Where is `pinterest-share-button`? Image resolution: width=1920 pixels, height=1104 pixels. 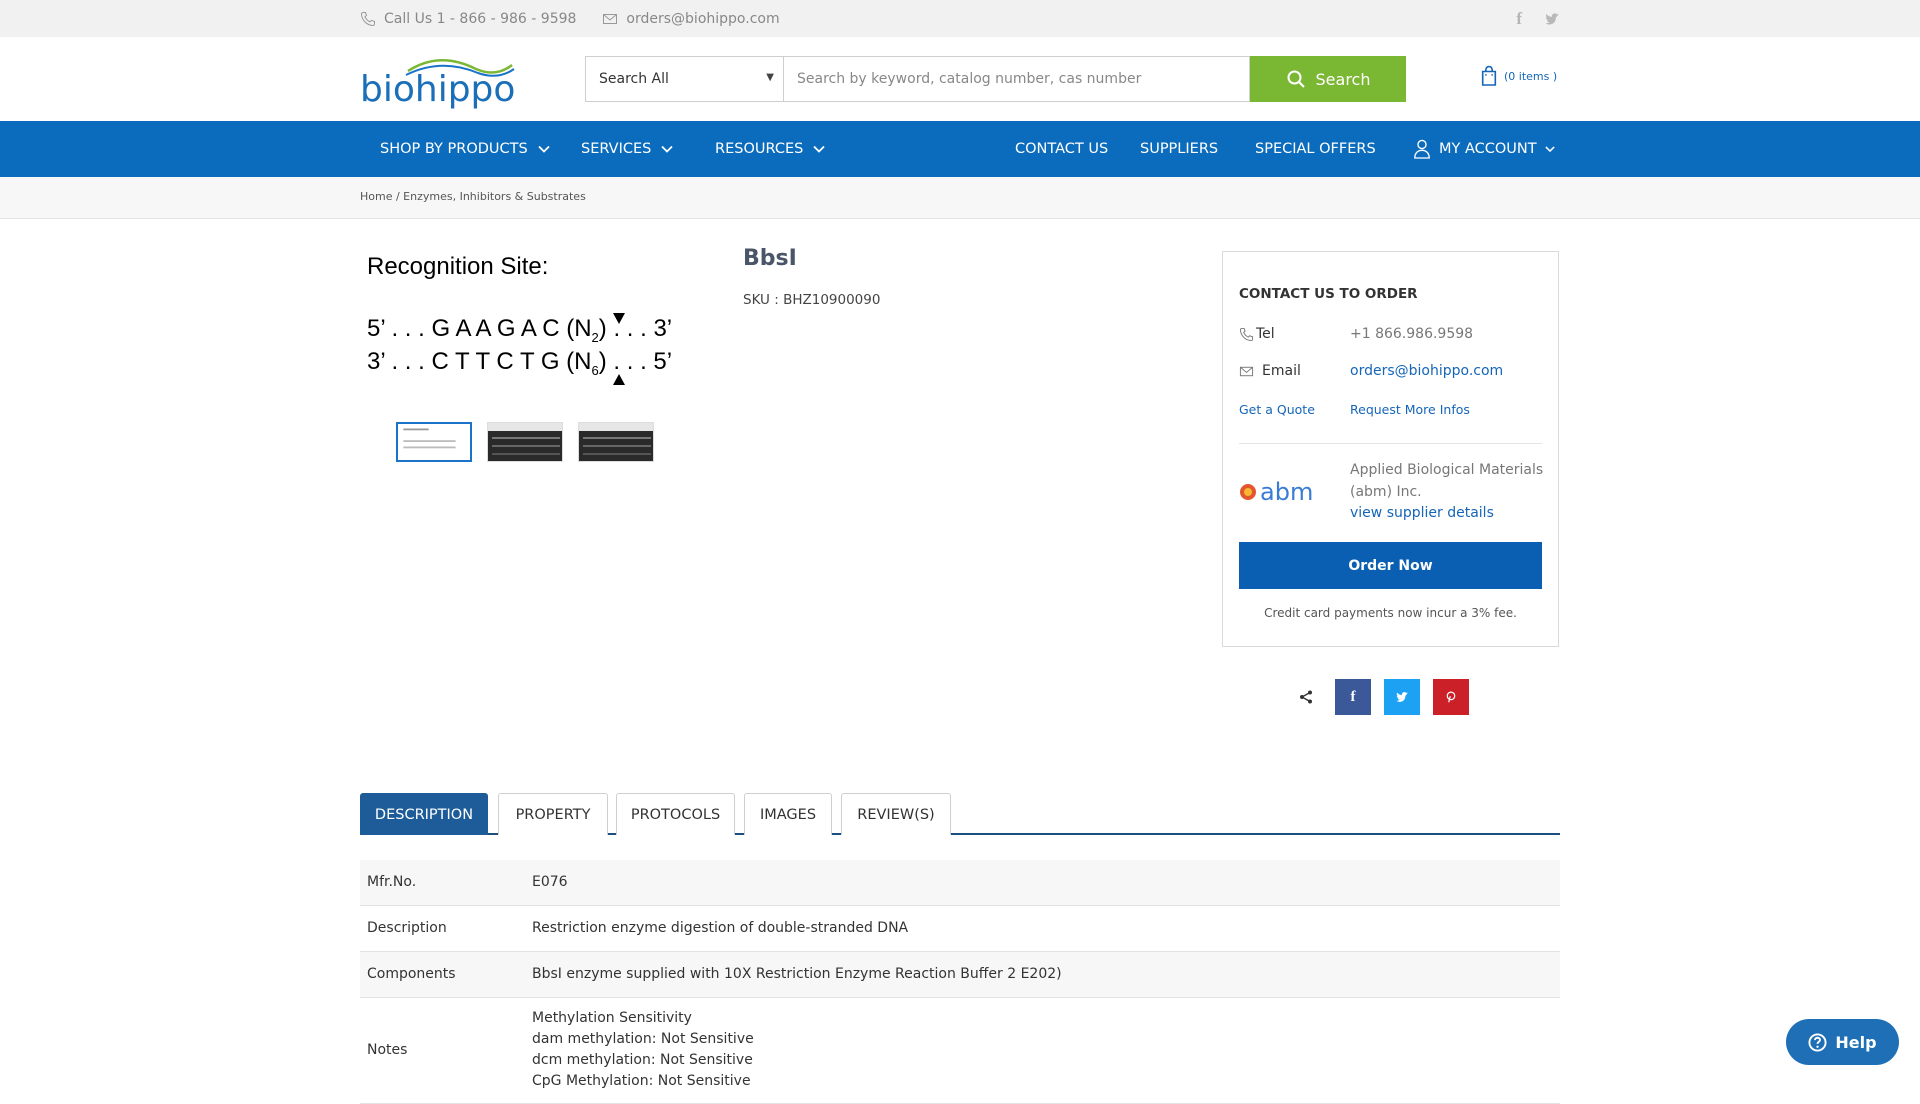
pinterest-share-button is located at coordinates (1451, 697).